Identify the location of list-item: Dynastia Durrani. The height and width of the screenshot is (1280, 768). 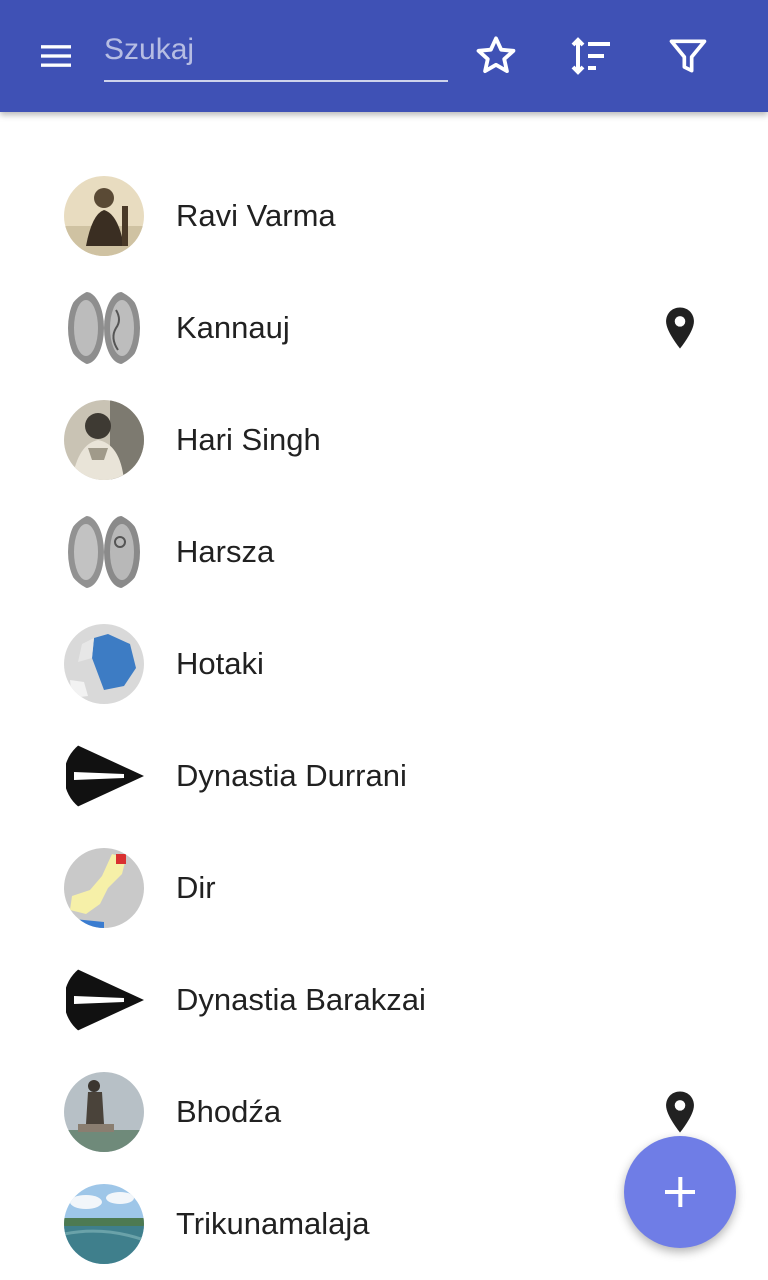
(384, 776).